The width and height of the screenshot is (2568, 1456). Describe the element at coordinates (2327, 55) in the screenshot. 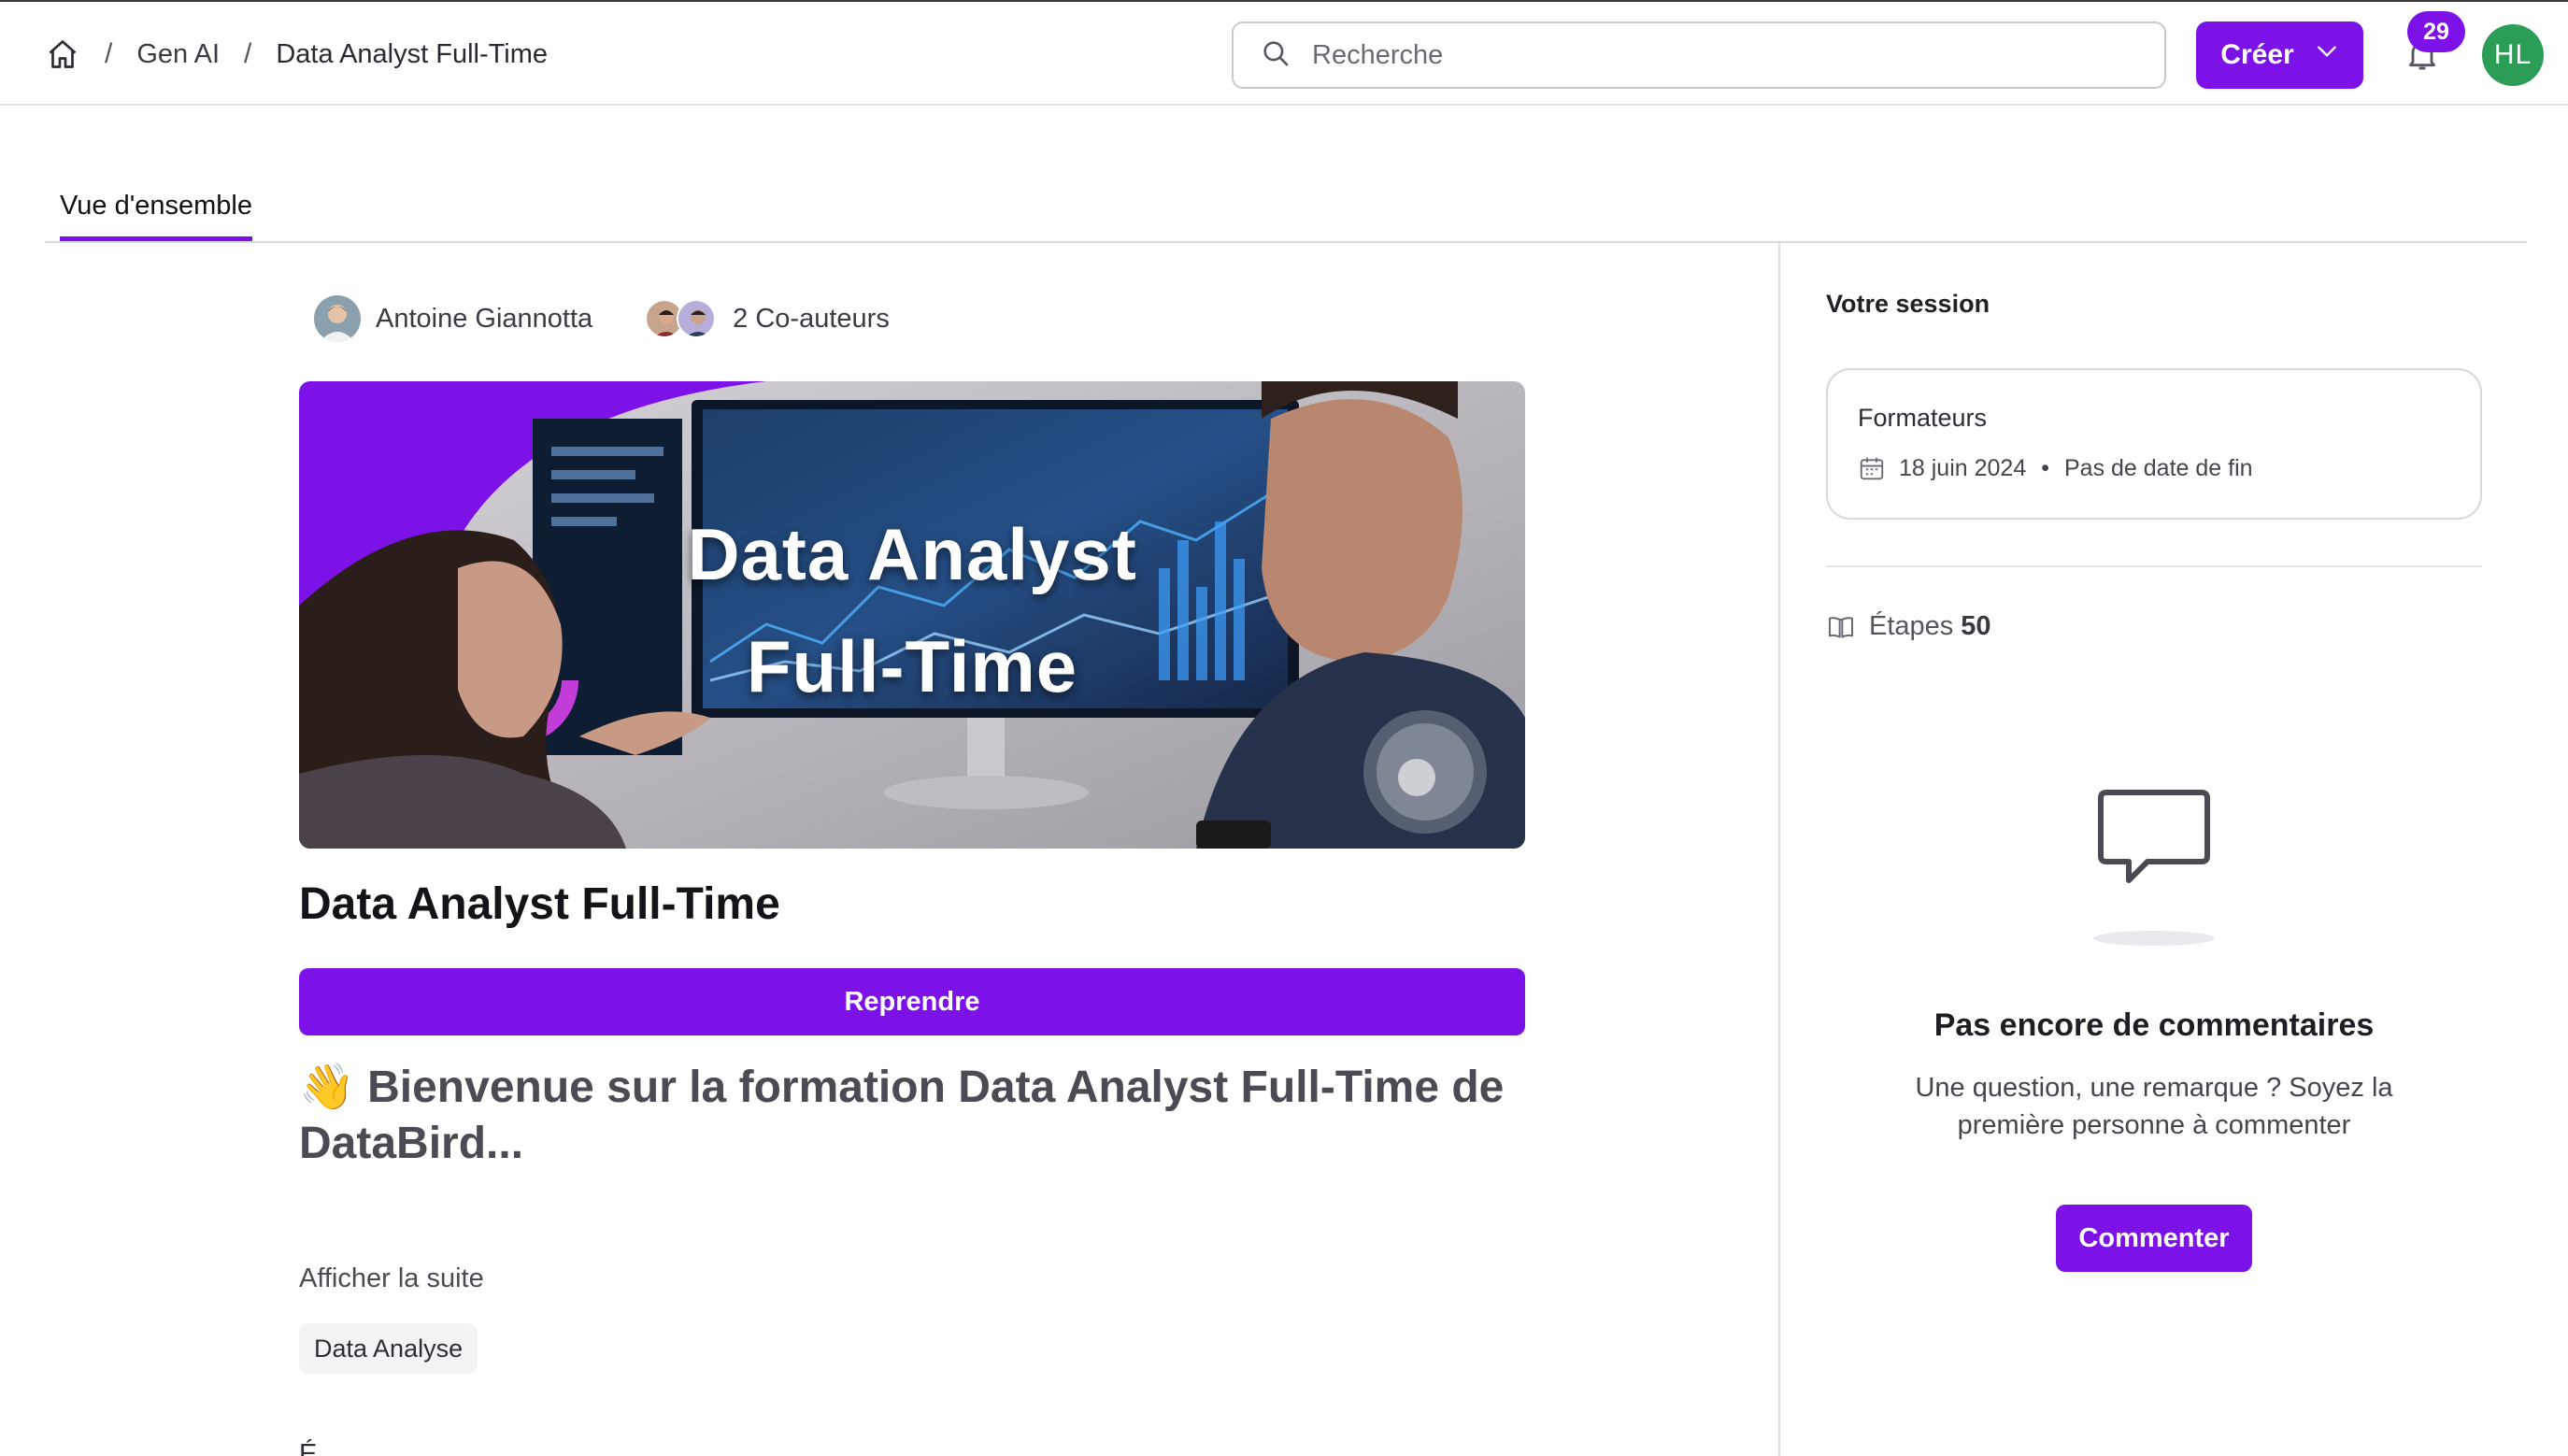

I see `chevron-down-icon` at that location.